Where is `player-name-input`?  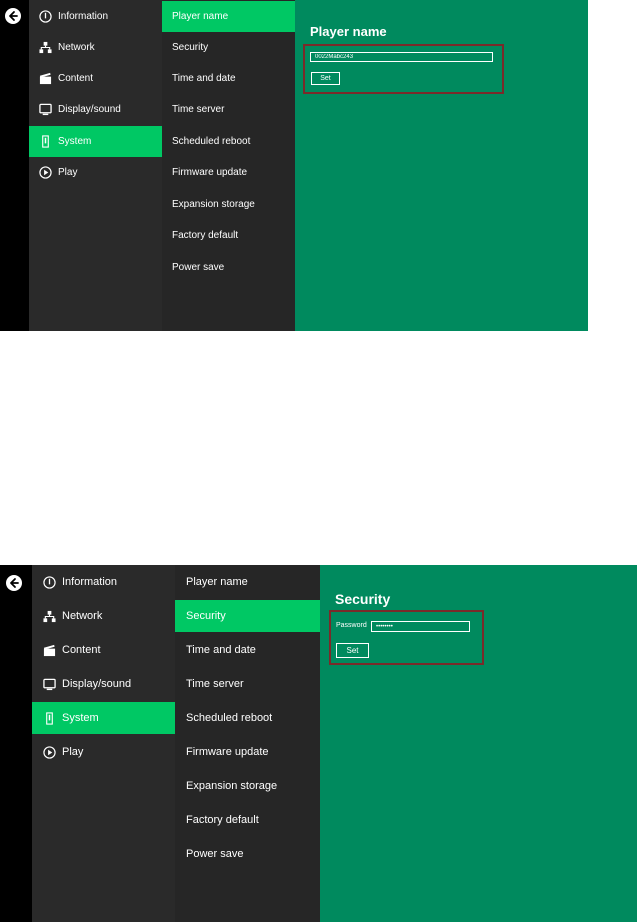 player-name-input is located at coordinates (401, 57).